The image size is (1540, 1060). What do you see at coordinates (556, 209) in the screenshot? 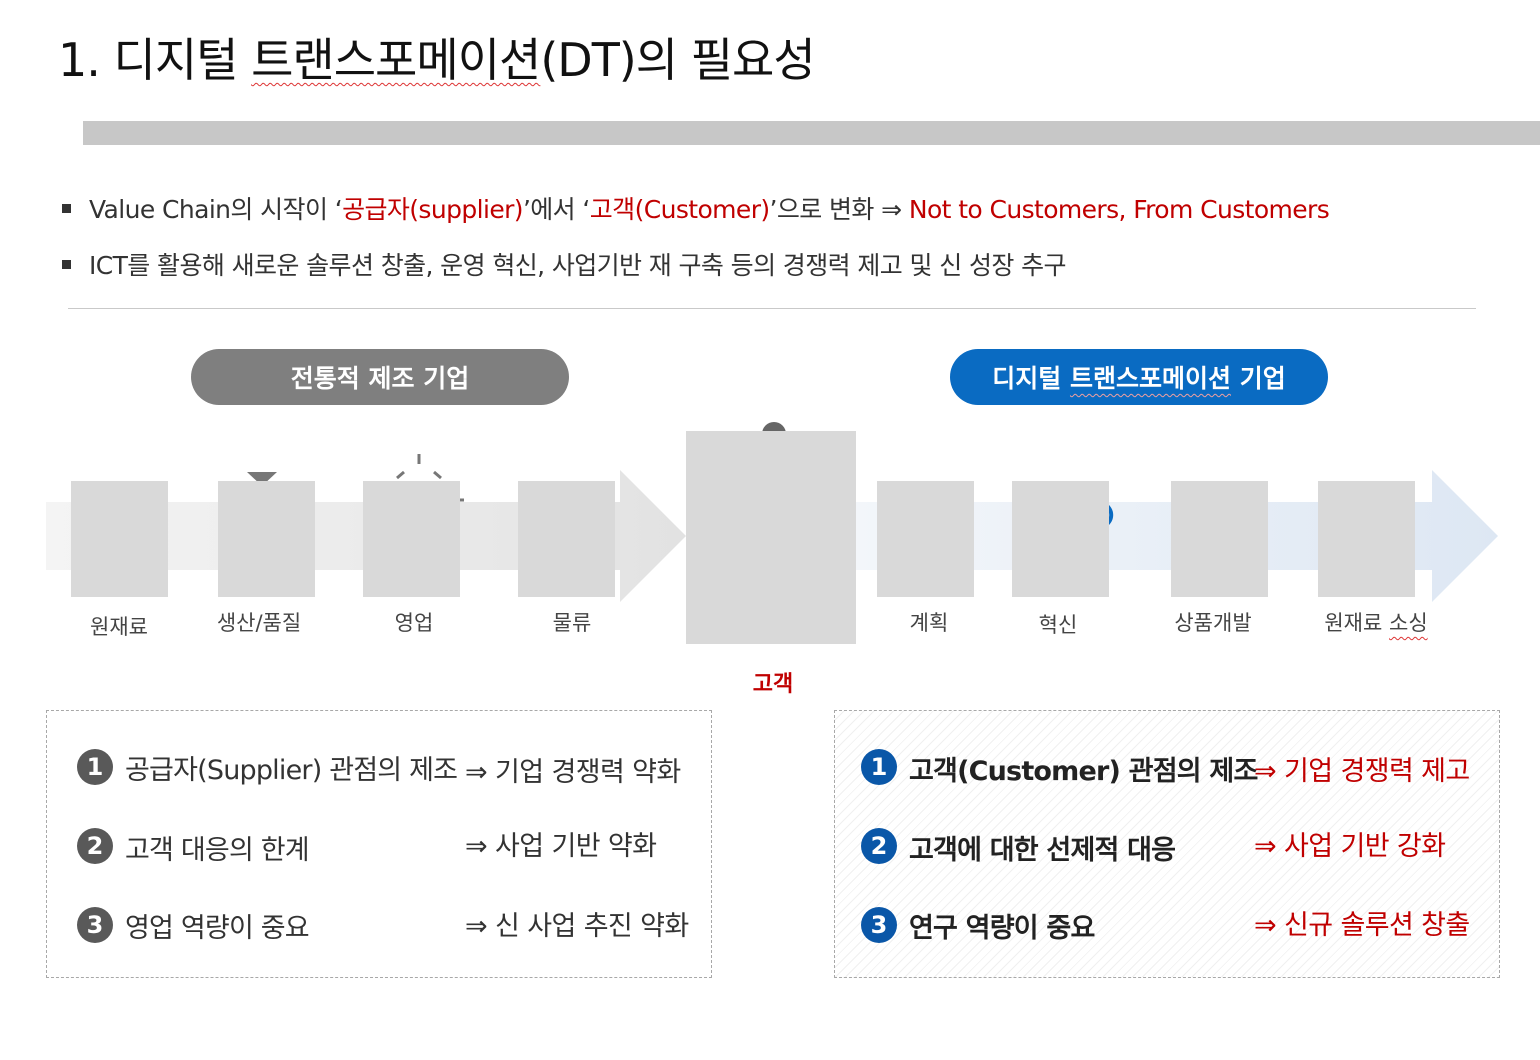
I see `bullet-text-part: ’에서 ‘` at bounding box center [556, 209].